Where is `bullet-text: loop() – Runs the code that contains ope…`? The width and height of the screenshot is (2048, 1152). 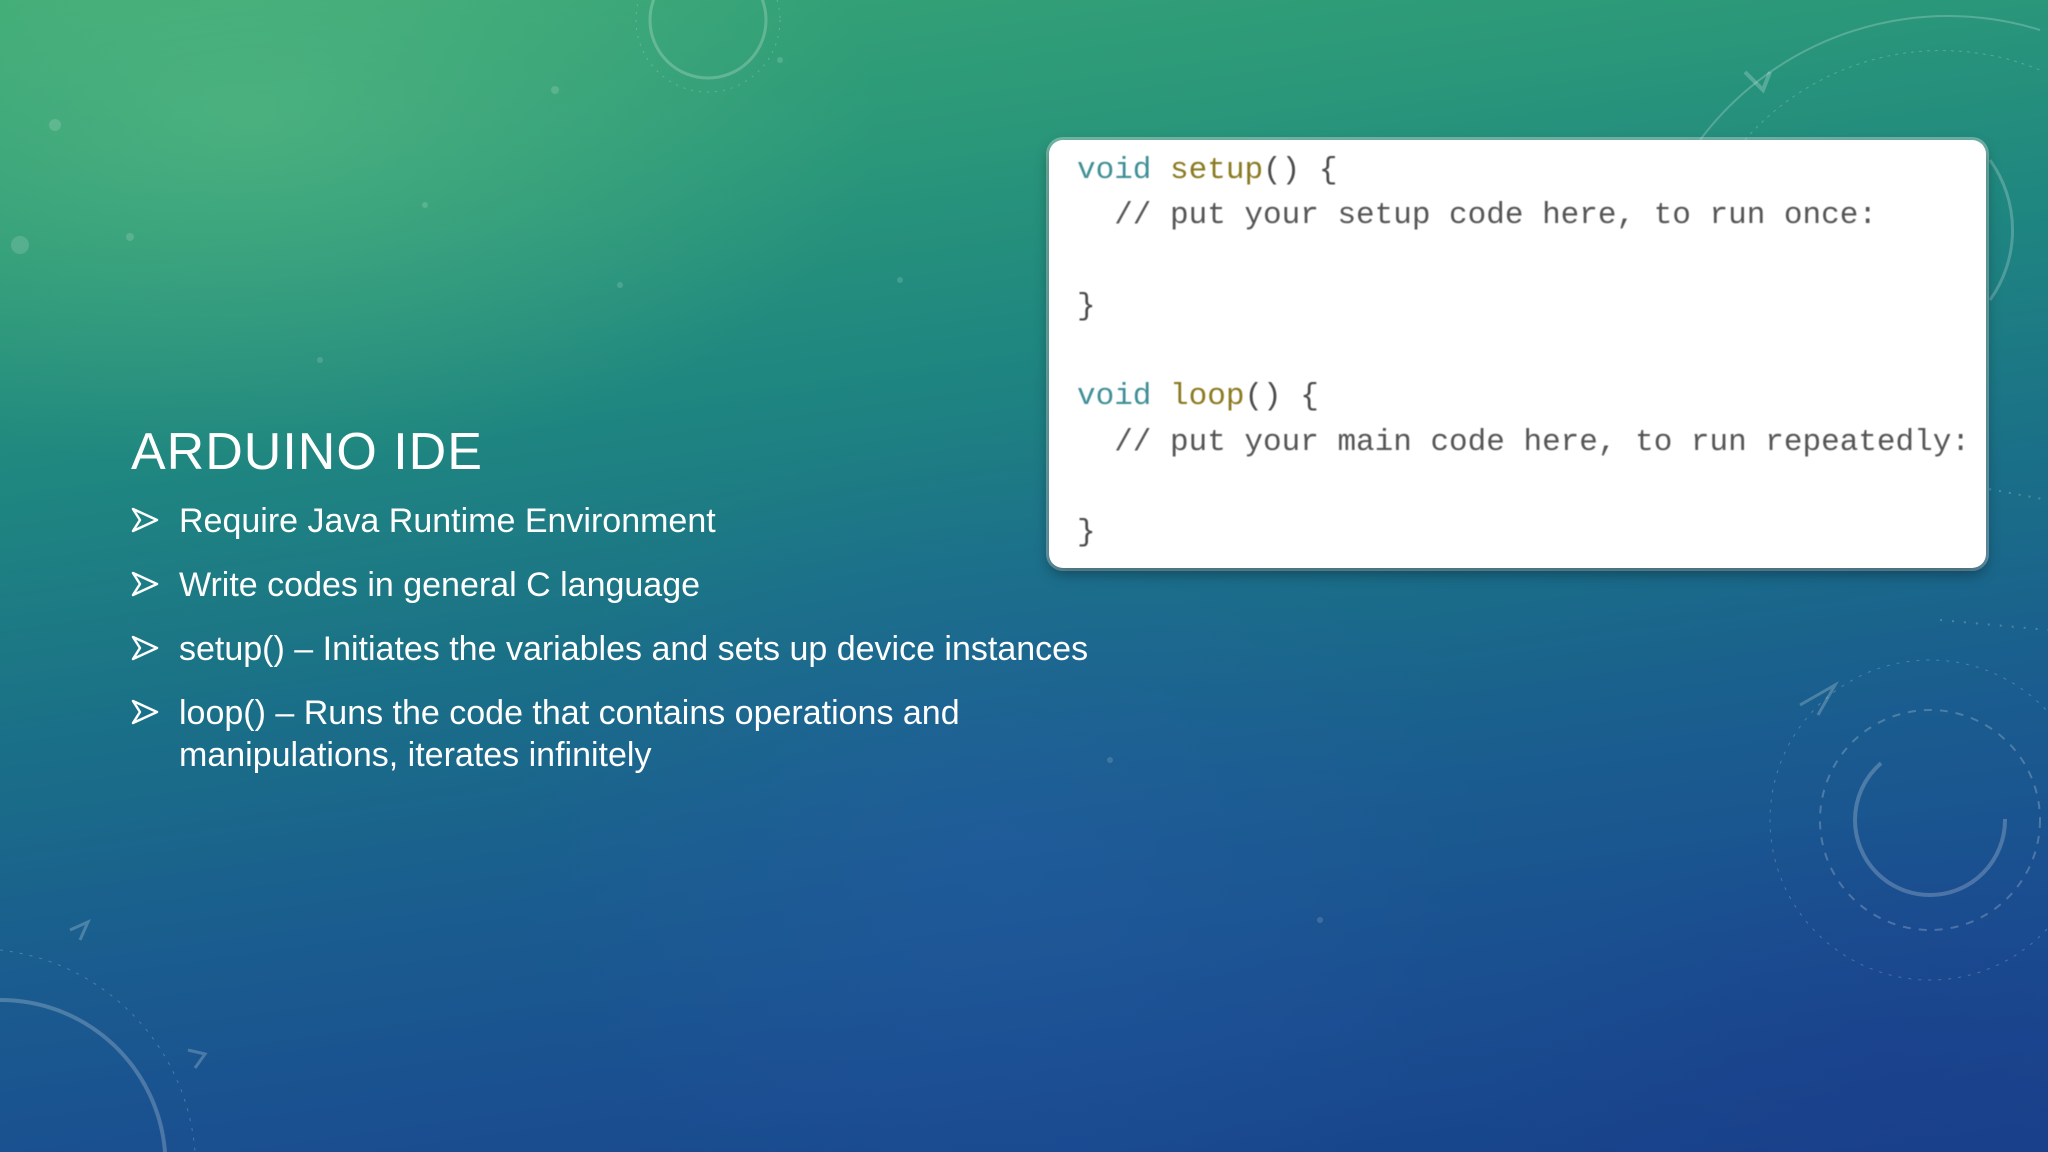 bullet-text: loop() – Runs the code that contains ope… is located at coordinates (569, 734).